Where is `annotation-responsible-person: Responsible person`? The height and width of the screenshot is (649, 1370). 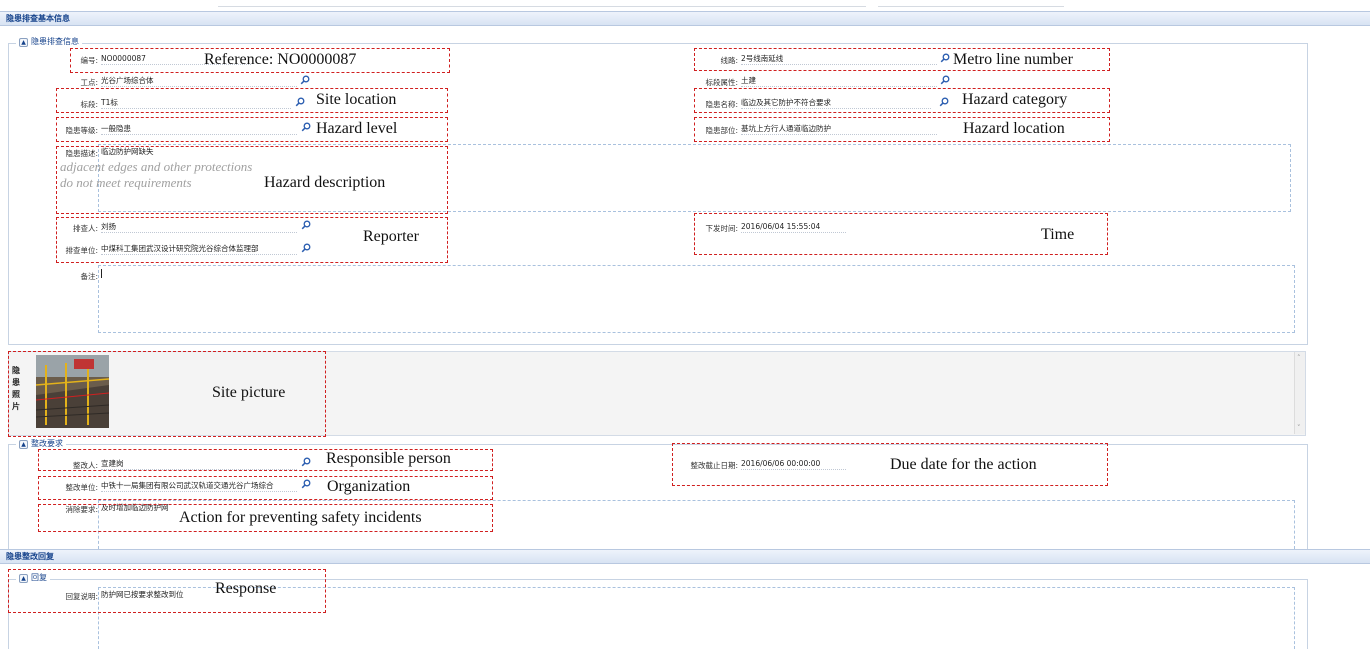
annotation-responsible-person: Responsible person is located at coordinates (388, 458).